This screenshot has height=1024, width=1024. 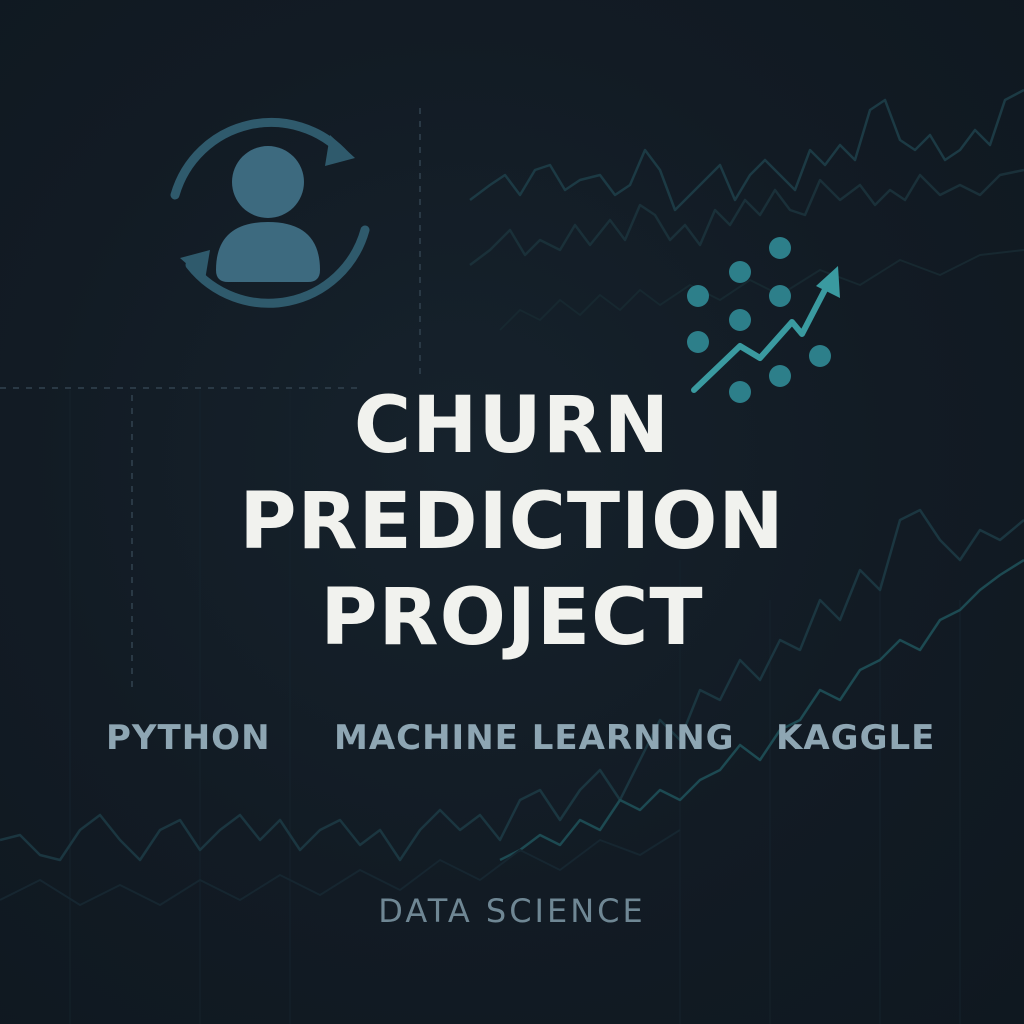 I want to click on tag-python: PYTHON, so click(x=188, y=738).